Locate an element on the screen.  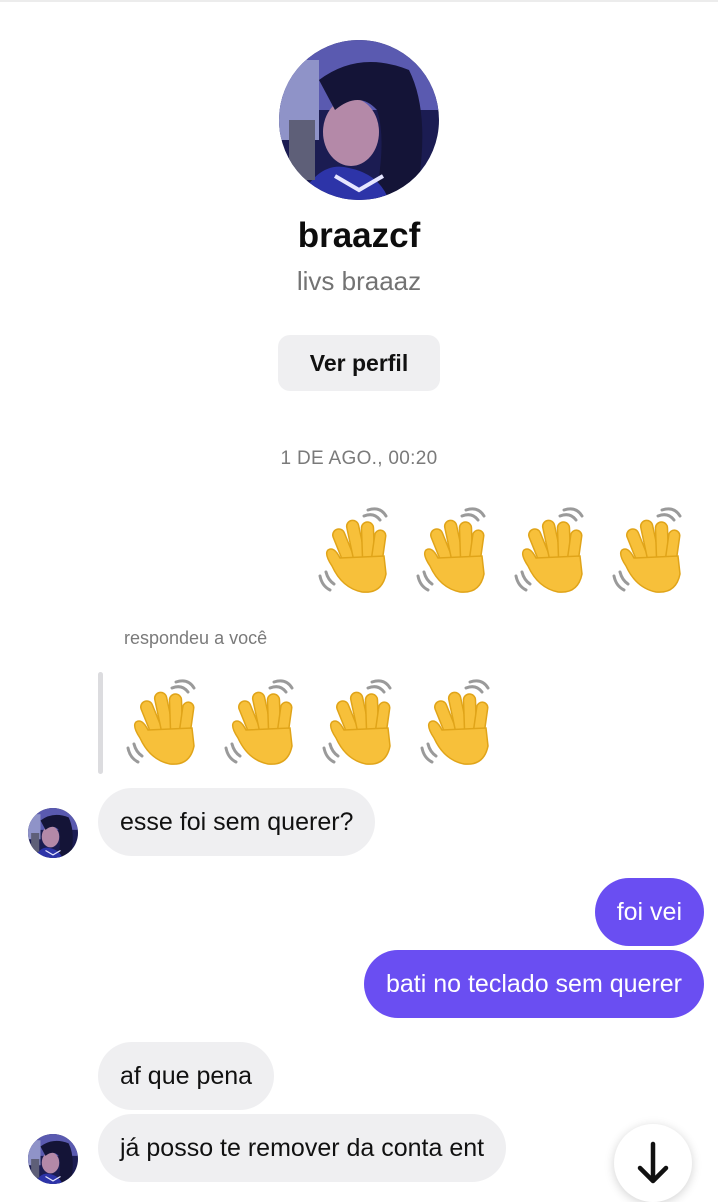
sent-emoji-message is located at coordinates (506, 554).